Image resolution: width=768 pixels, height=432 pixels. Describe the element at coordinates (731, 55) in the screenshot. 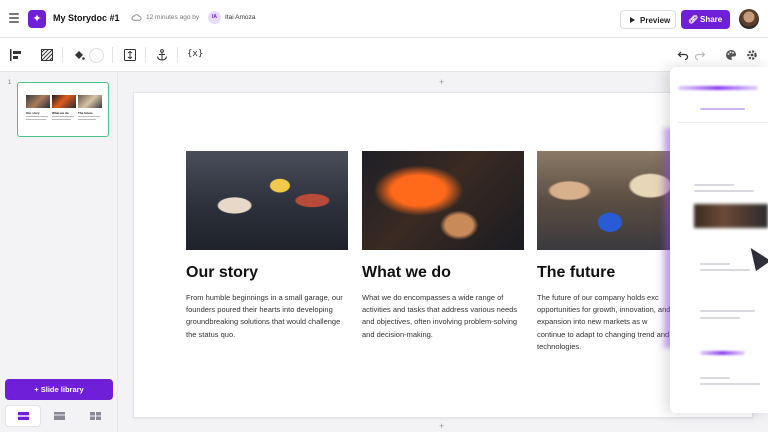

I see `palette-icon` at that location.